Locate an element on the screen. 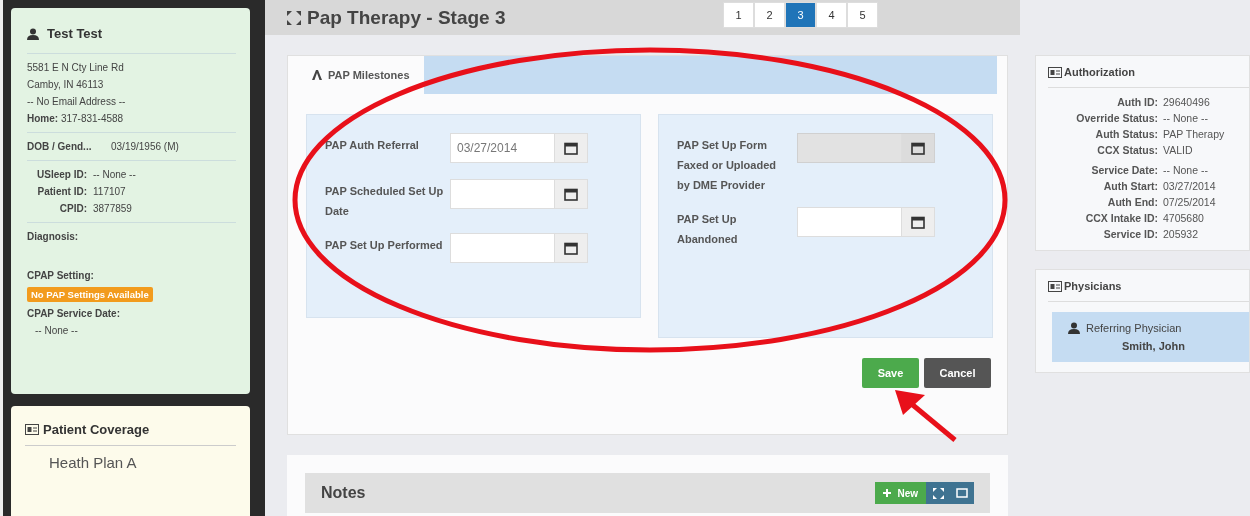 The height and width of the screenshot is (516, 1250). auth-value: VALID is located at coordinates (1178, 150).